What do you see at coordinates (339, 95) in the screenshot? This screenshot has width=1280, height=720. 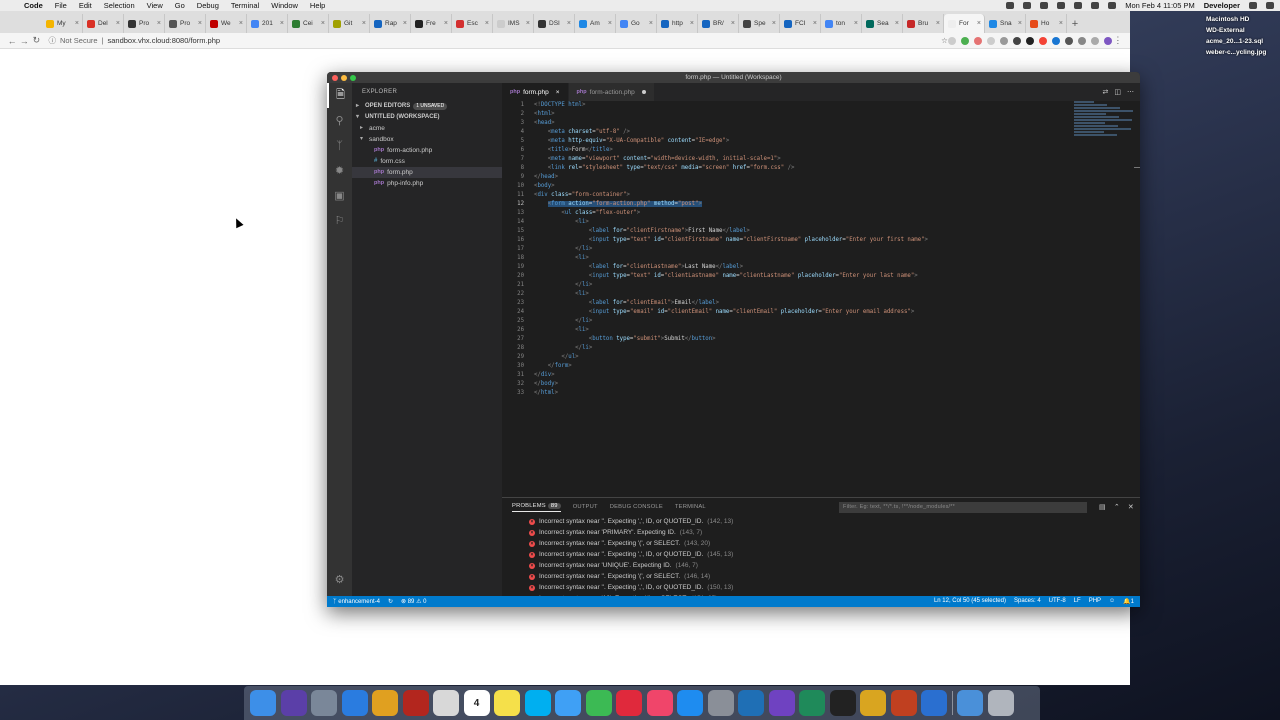 I see `explorer-icon: 🗎` at bounding box center [339, 95].